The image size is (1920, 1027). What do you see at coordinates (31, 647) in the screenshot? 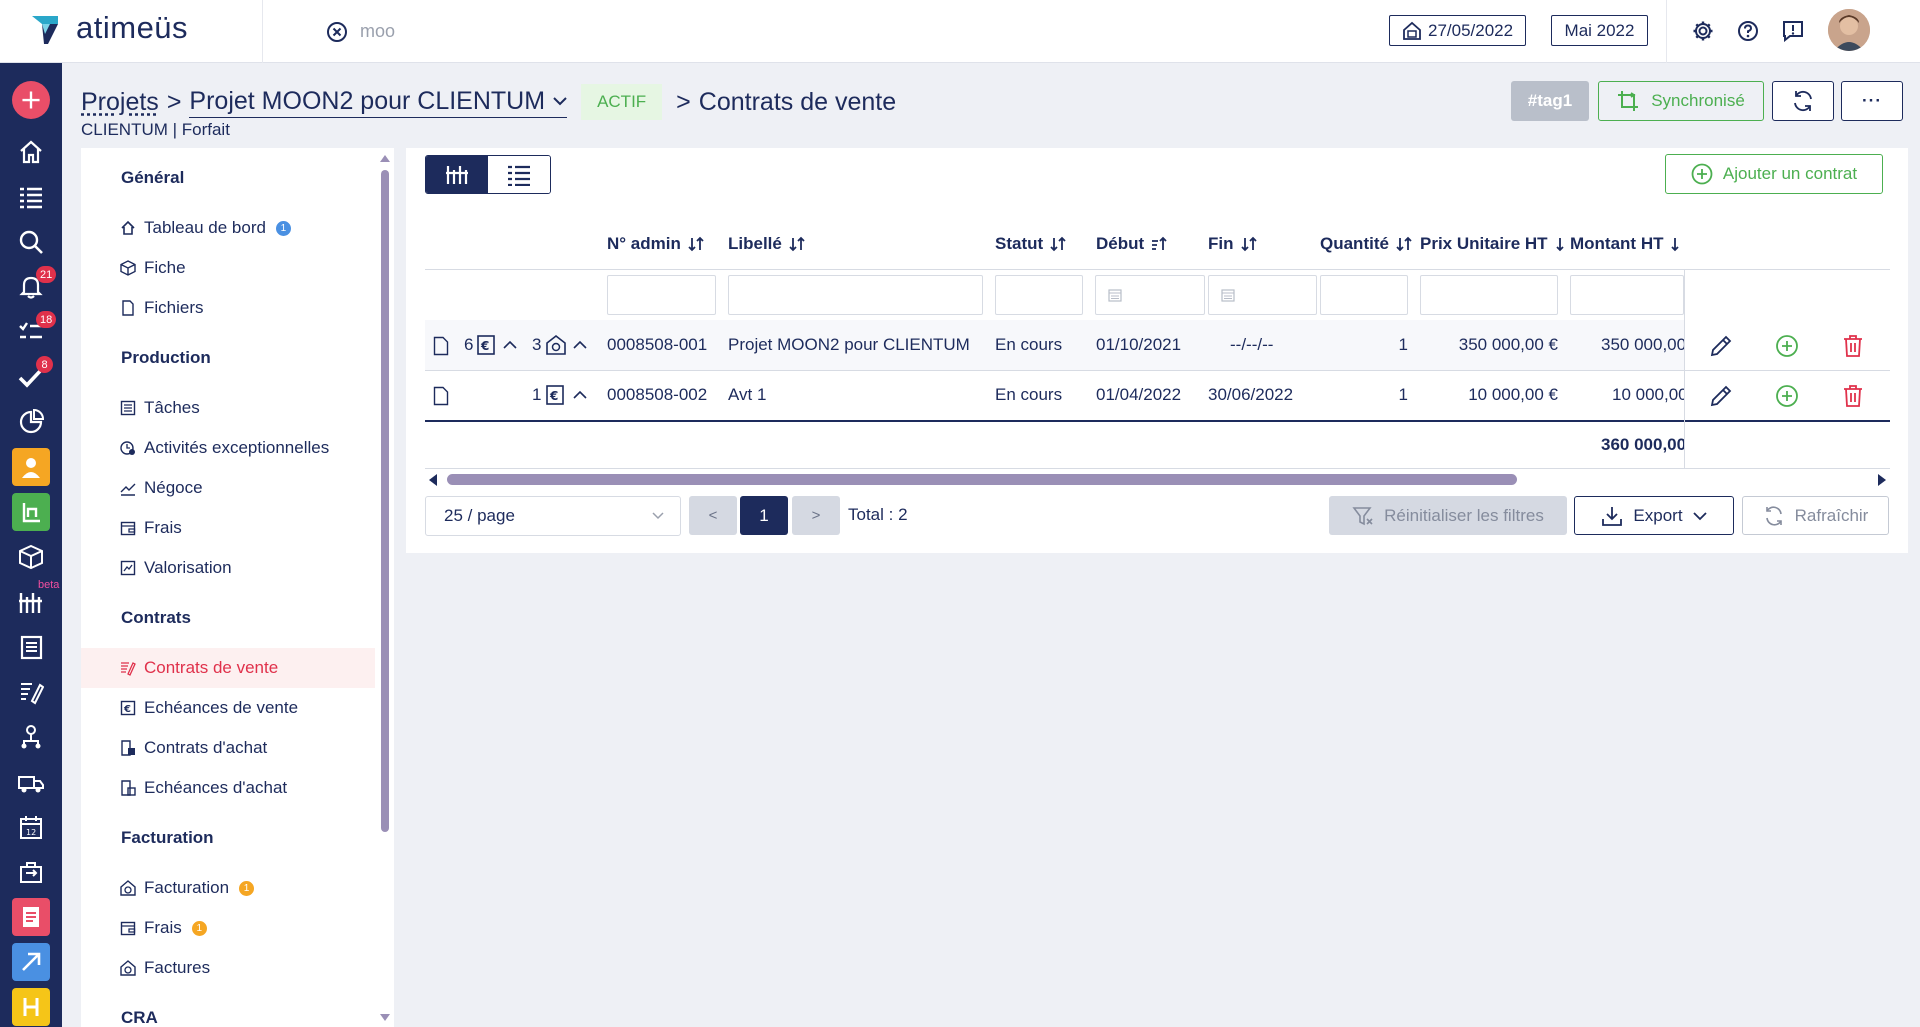
I see `documents-icon` at bounding box center [31, 647].